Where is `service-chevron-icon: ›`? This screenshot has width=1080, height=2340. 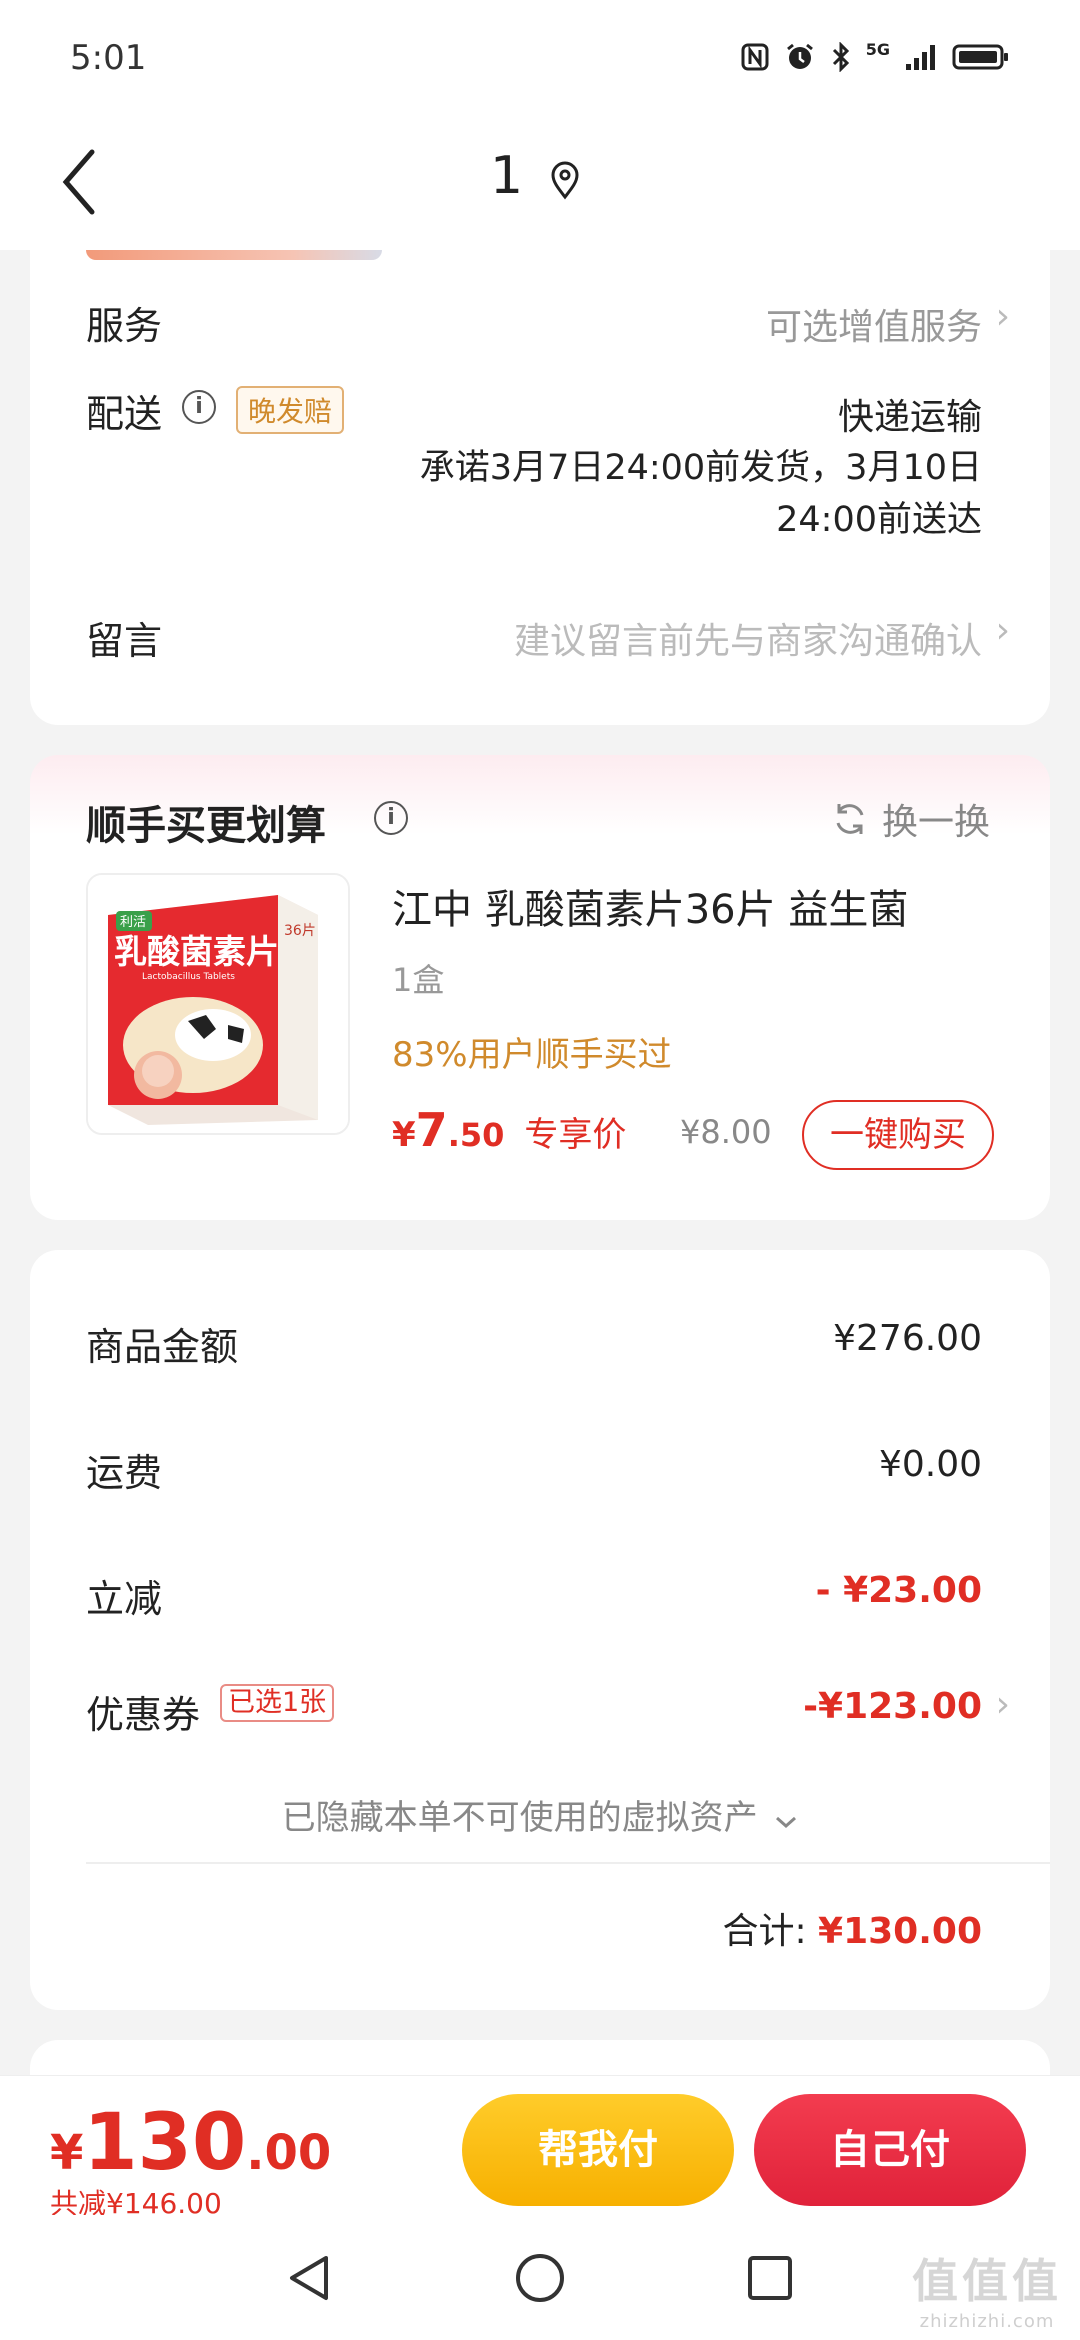 service-chevron-icon: › is located at coordinates (1003, 316).